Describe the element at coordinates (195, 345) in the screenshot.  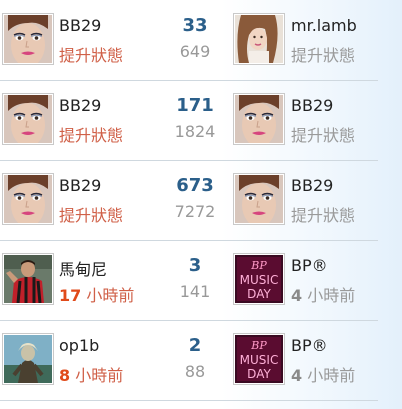
I see `count-value: 2` at that location.